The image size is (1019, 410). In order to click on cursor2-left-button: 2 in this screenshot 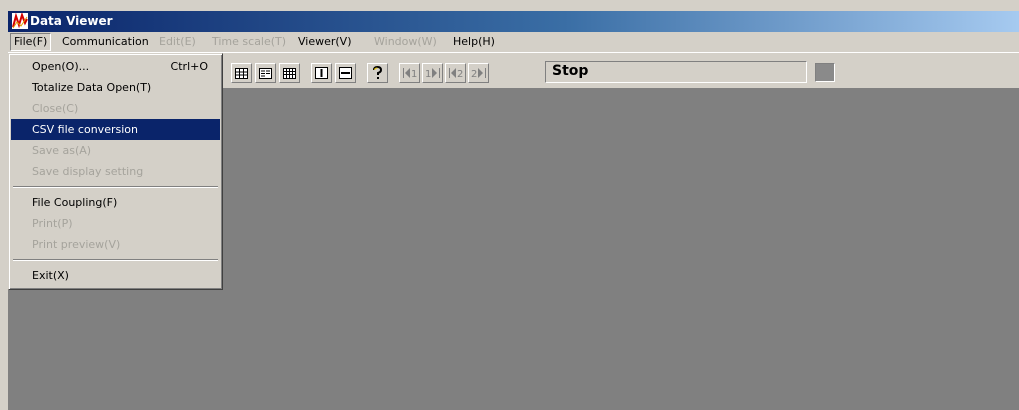, I will do `click(455, 73)`.